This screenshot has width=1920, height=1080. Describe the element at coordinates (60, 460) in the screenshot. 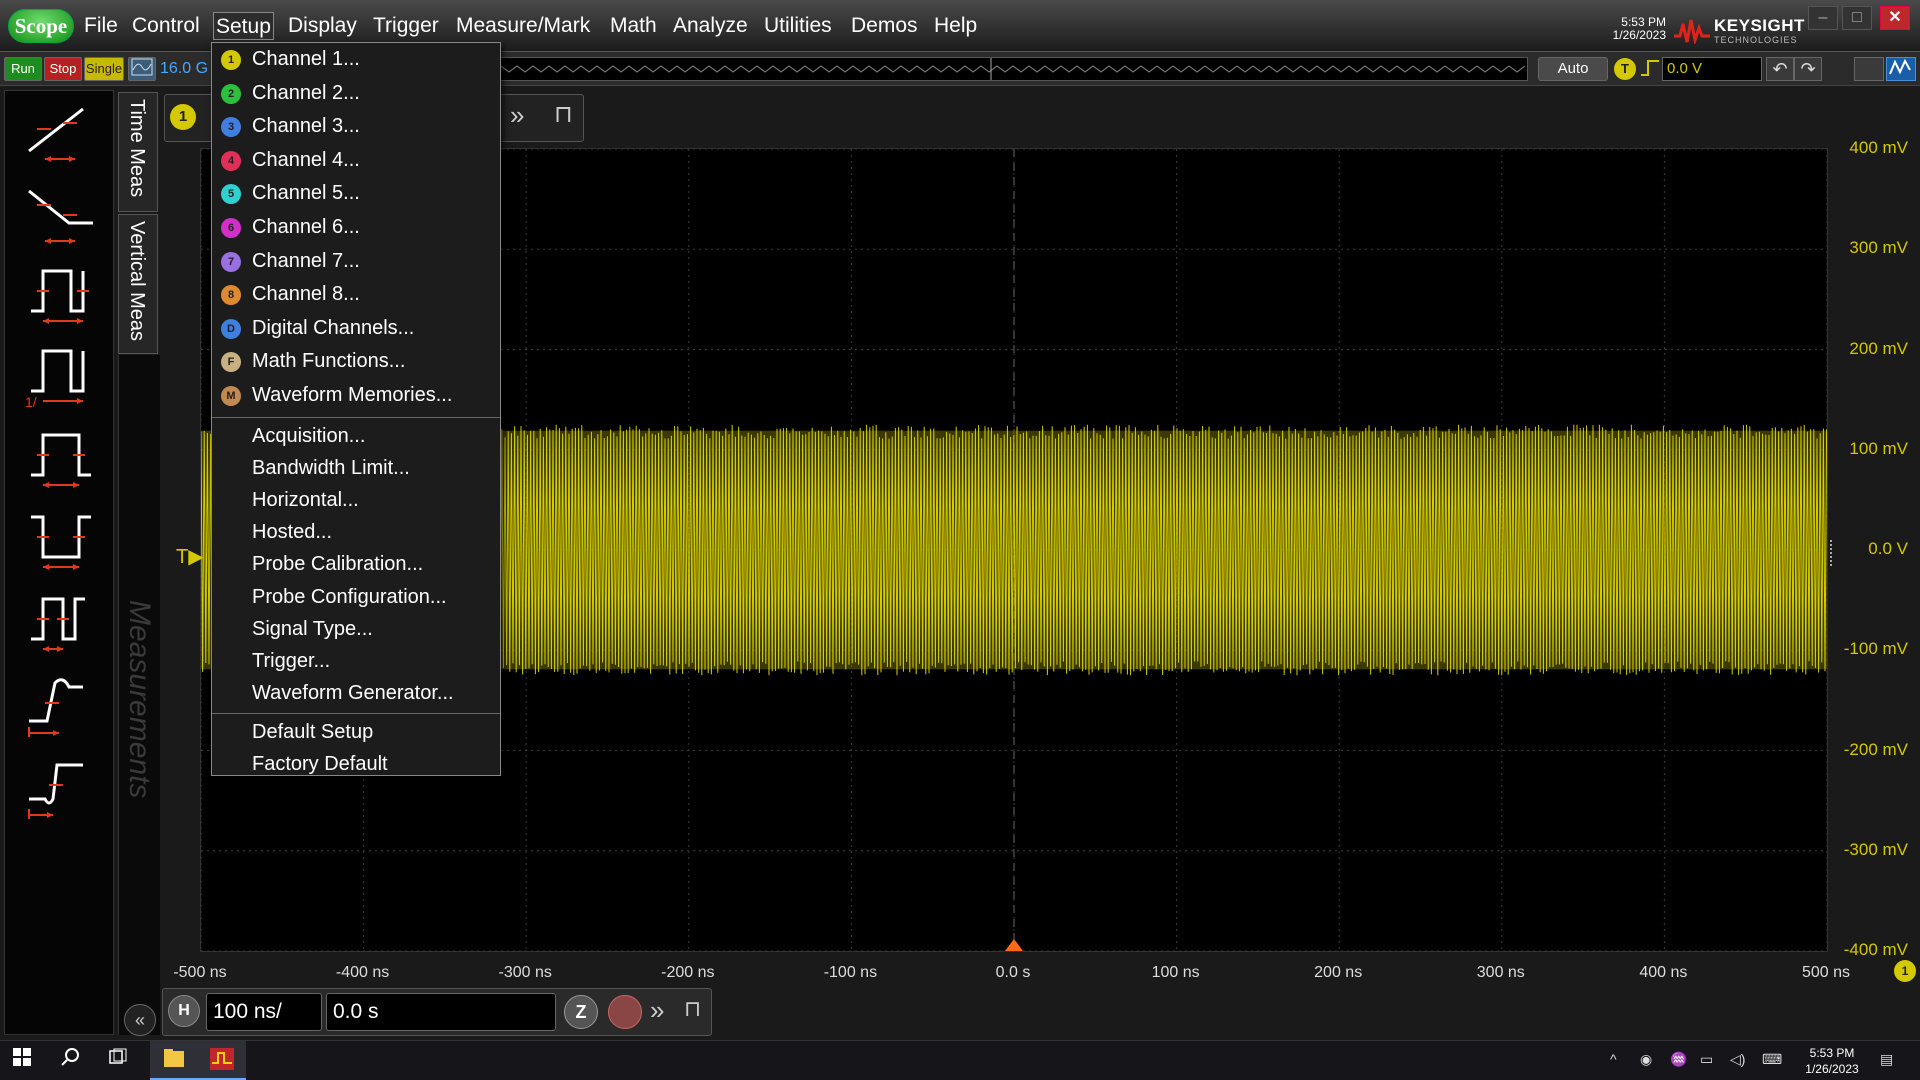

I see `positive-width-icon` at that location.